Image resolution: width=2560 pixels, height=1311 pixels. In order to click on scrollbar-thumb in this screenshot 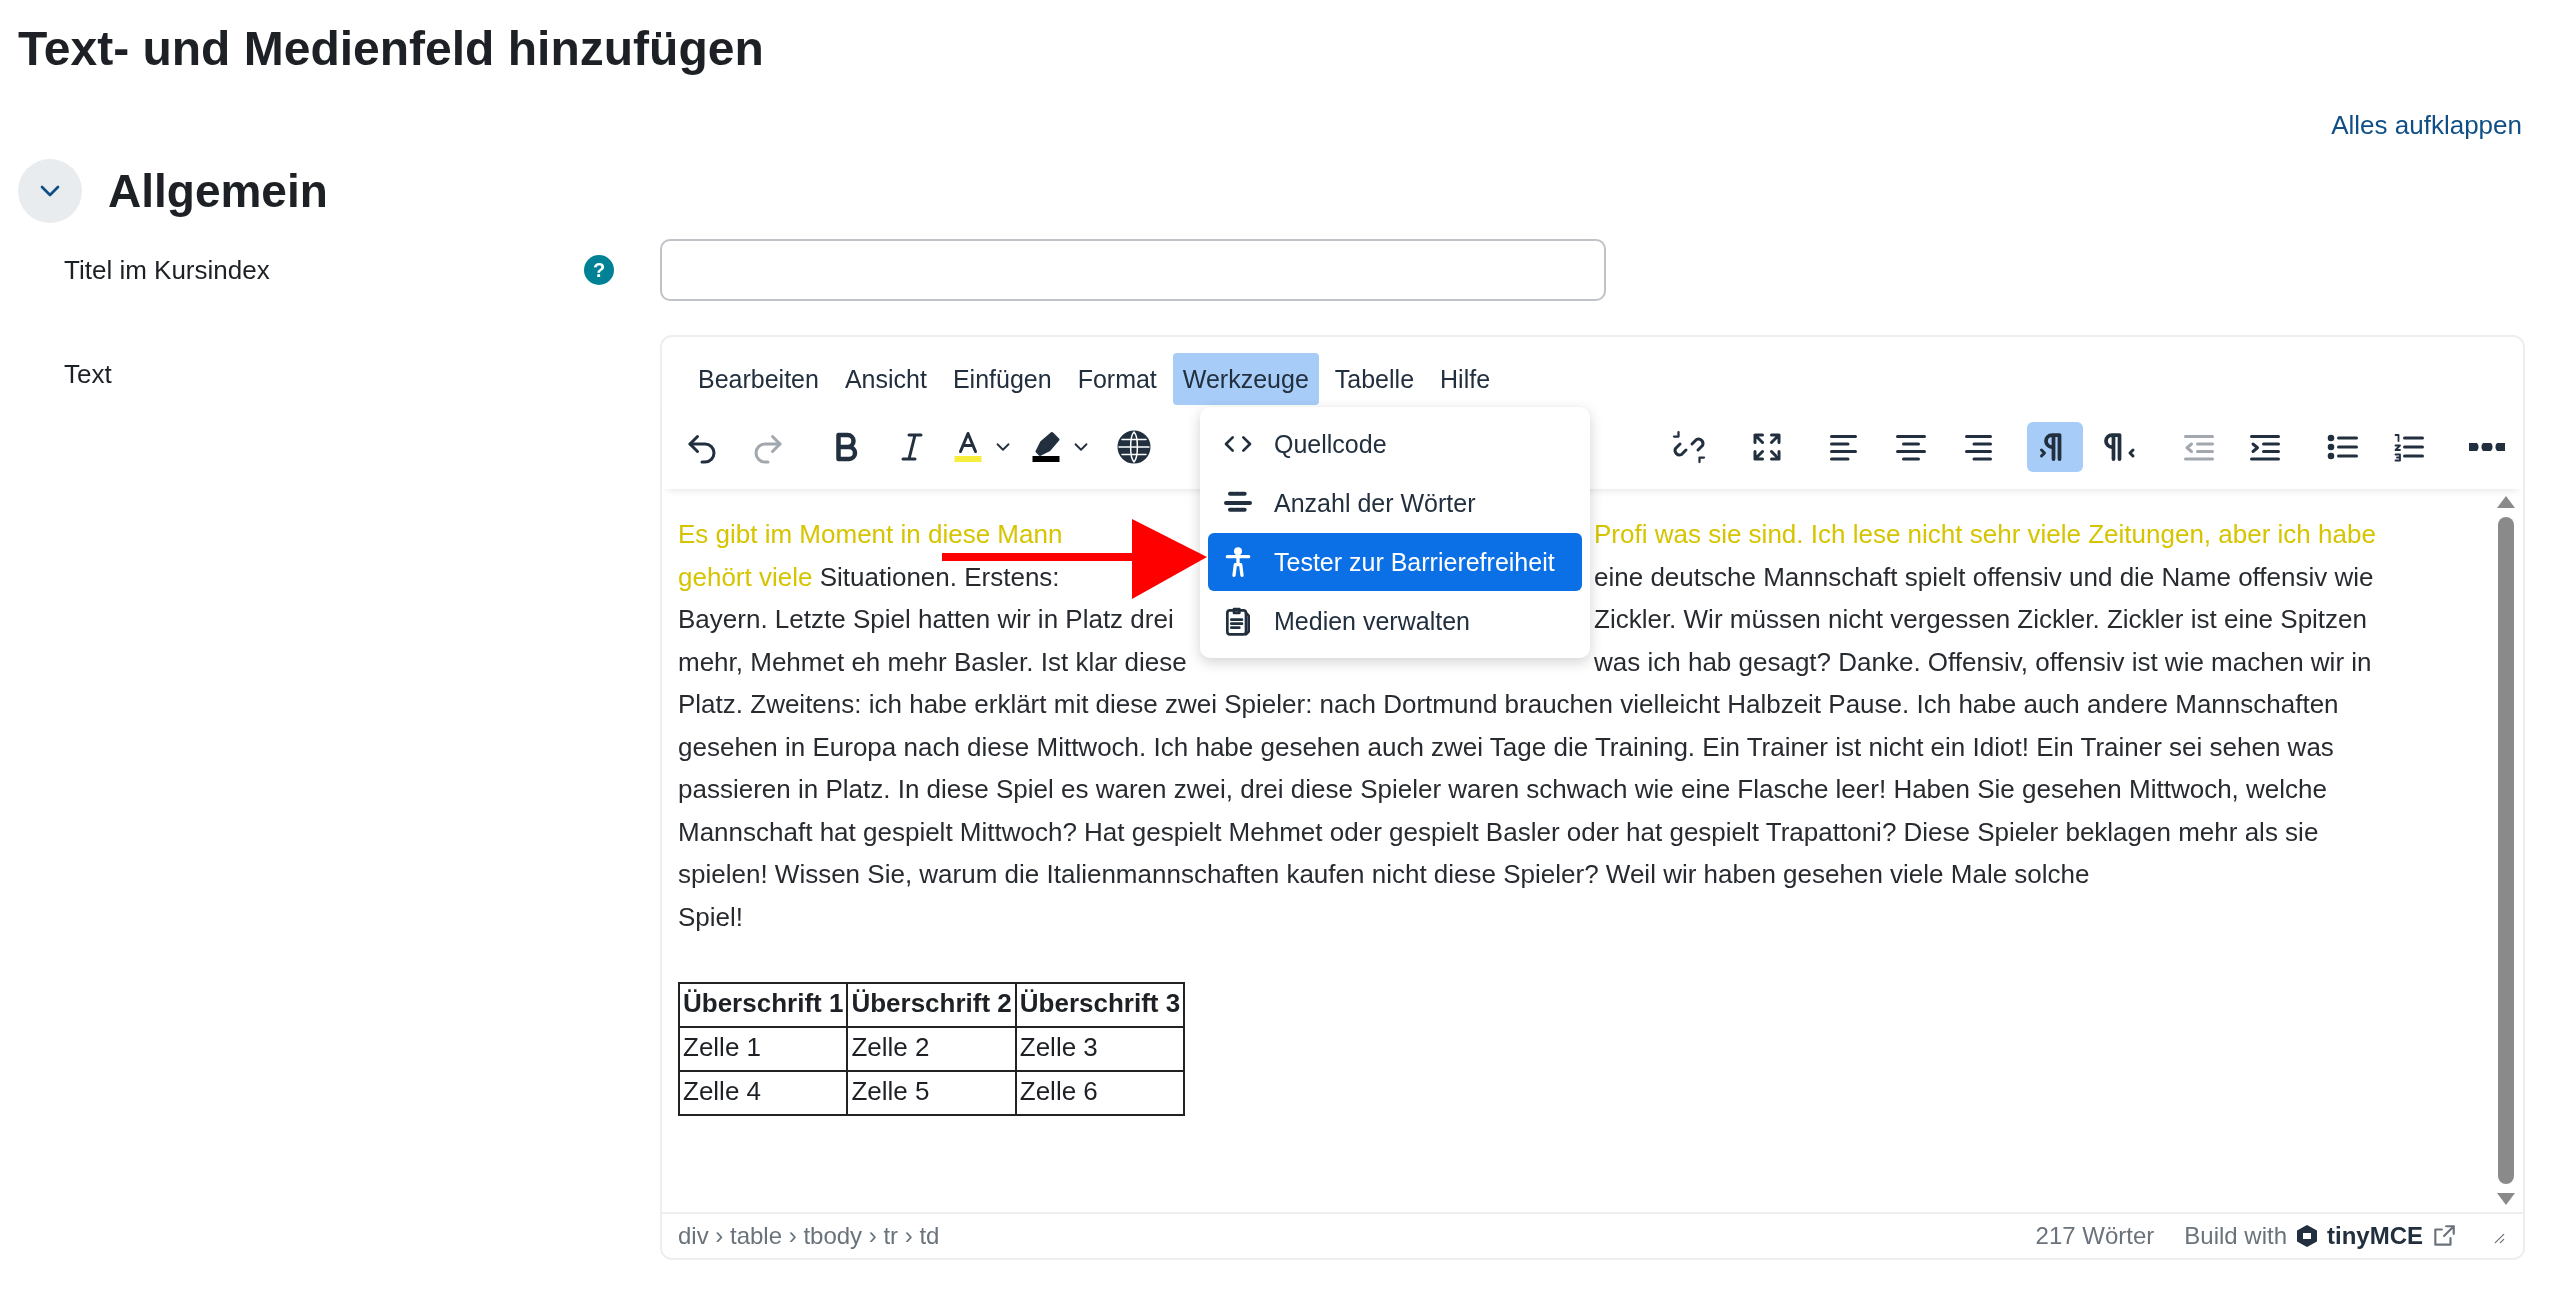, I will do `click(2506, 850)`.